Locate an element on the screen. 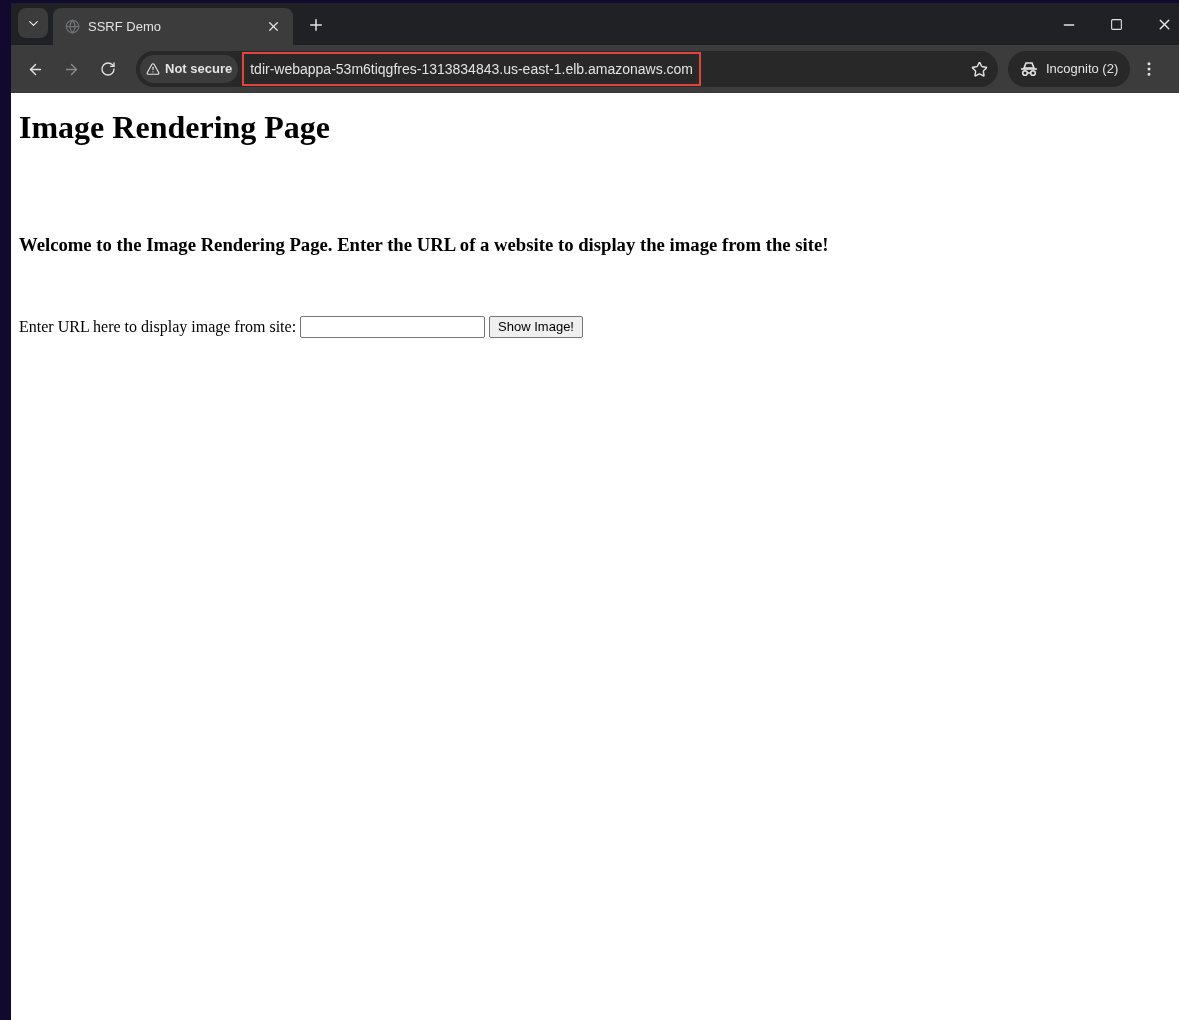 Image resolution: width=1179 pixels, height=1020 pixels. page-heading: Image Rendering Page is located at coordinates (175, 127).